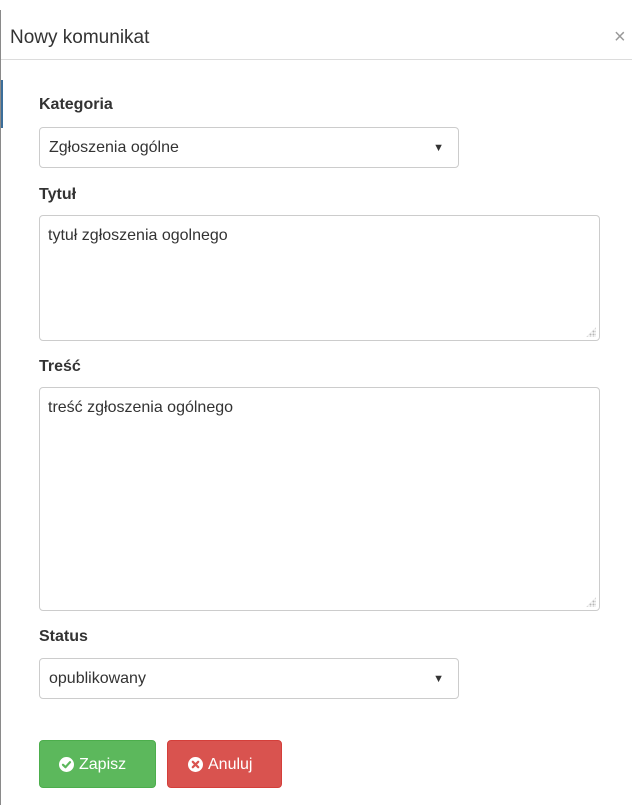 This screenshot has height=805, width=632. I want to click on cancel-button: Anuluj, so click(224, 764).